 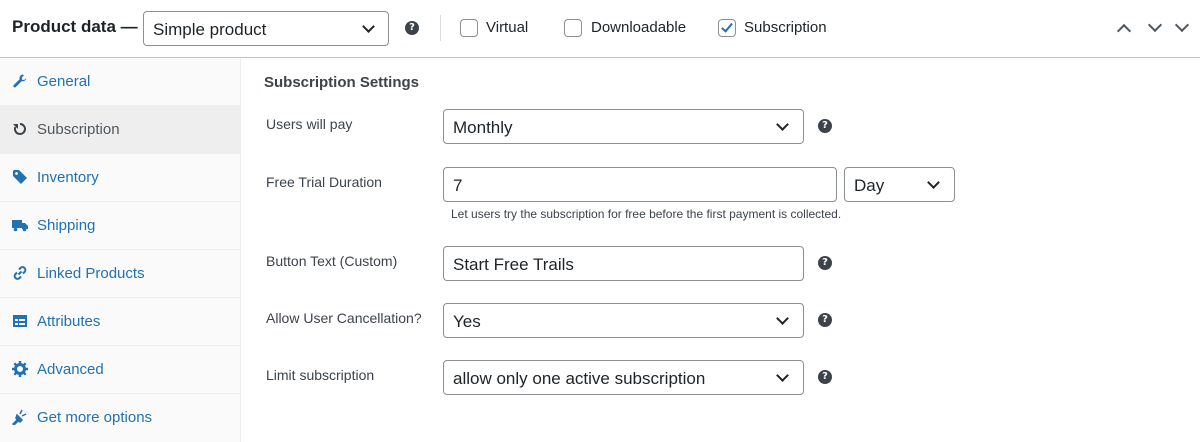 What do you see at coordinates (640, 184) in the screenshot?
I see `trial-duration-input: 7` at bounding box center [640, 184].